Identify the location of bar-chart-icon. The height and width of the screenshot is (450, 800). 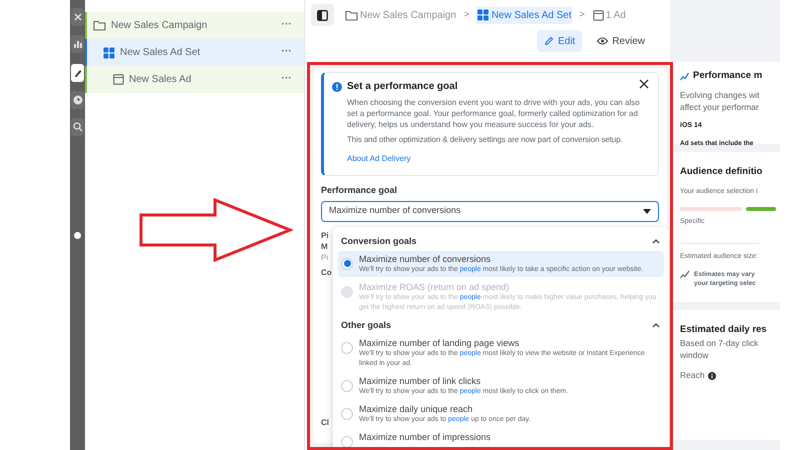
(78, 44).